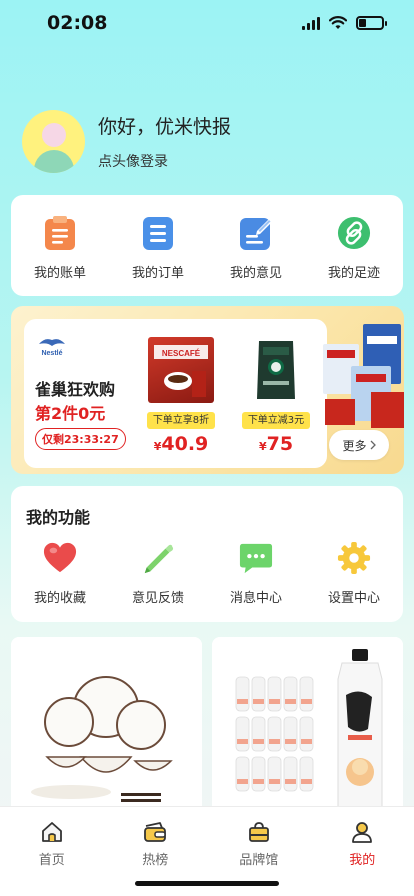 This screenshot has height=896, width=414. Describe the element at coordinates (75, 389) in the screenshot. I see `promo-title: 雀巢狂欢购` at that location.